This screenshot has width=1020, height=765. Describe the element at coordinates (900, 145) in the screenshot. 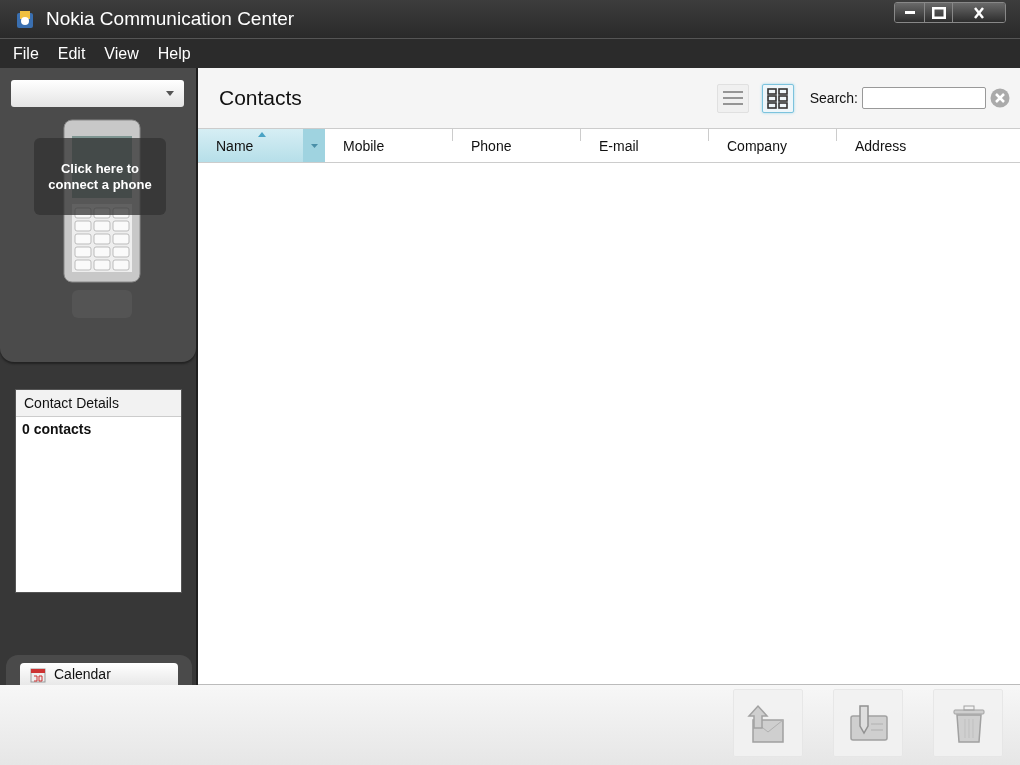

I see `column-header: Address` at that location.